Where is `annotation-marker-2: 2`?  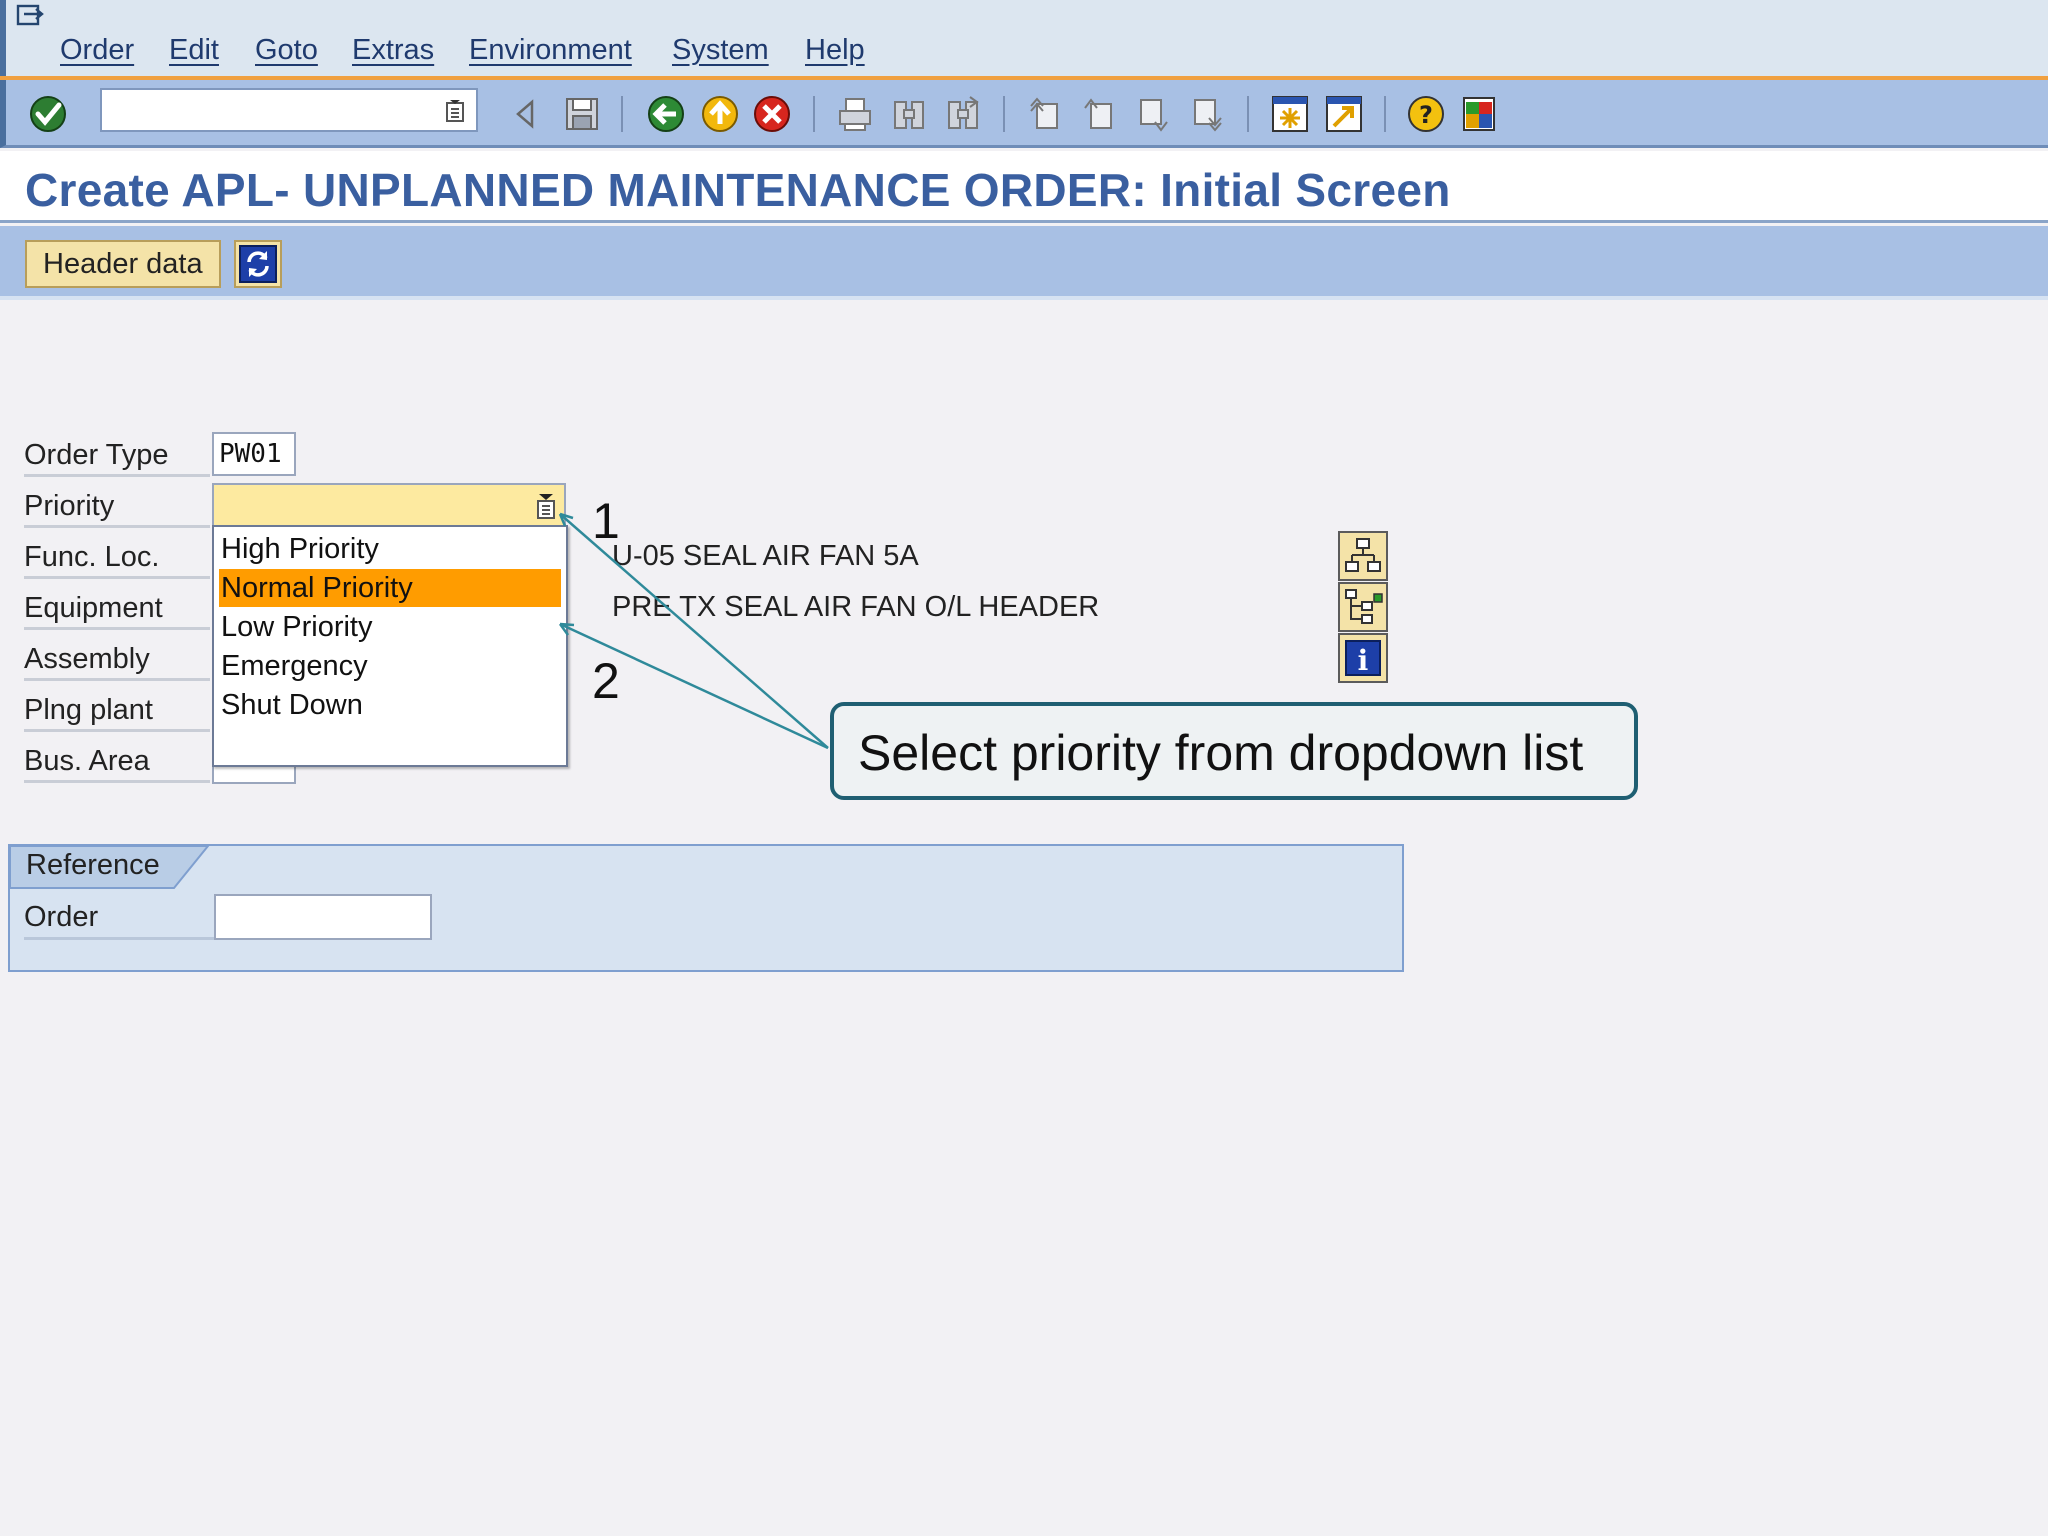
annotation-marker-2: 2 is located at coordinates (606, 681).